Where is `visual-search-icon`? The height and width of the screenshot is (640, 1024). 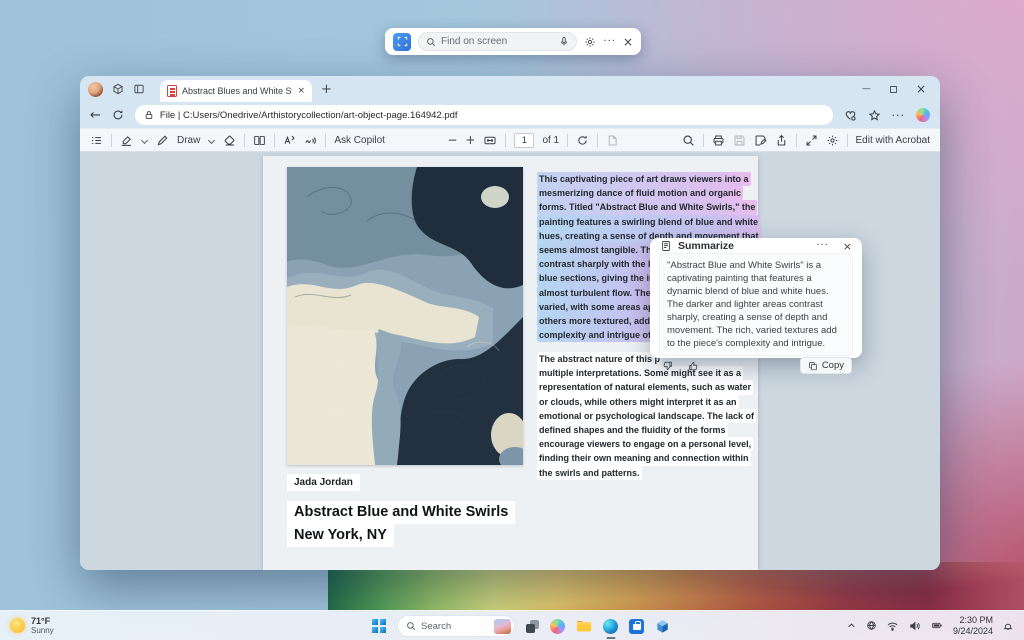
visual-search-icon is located at coordinates (402, 41).